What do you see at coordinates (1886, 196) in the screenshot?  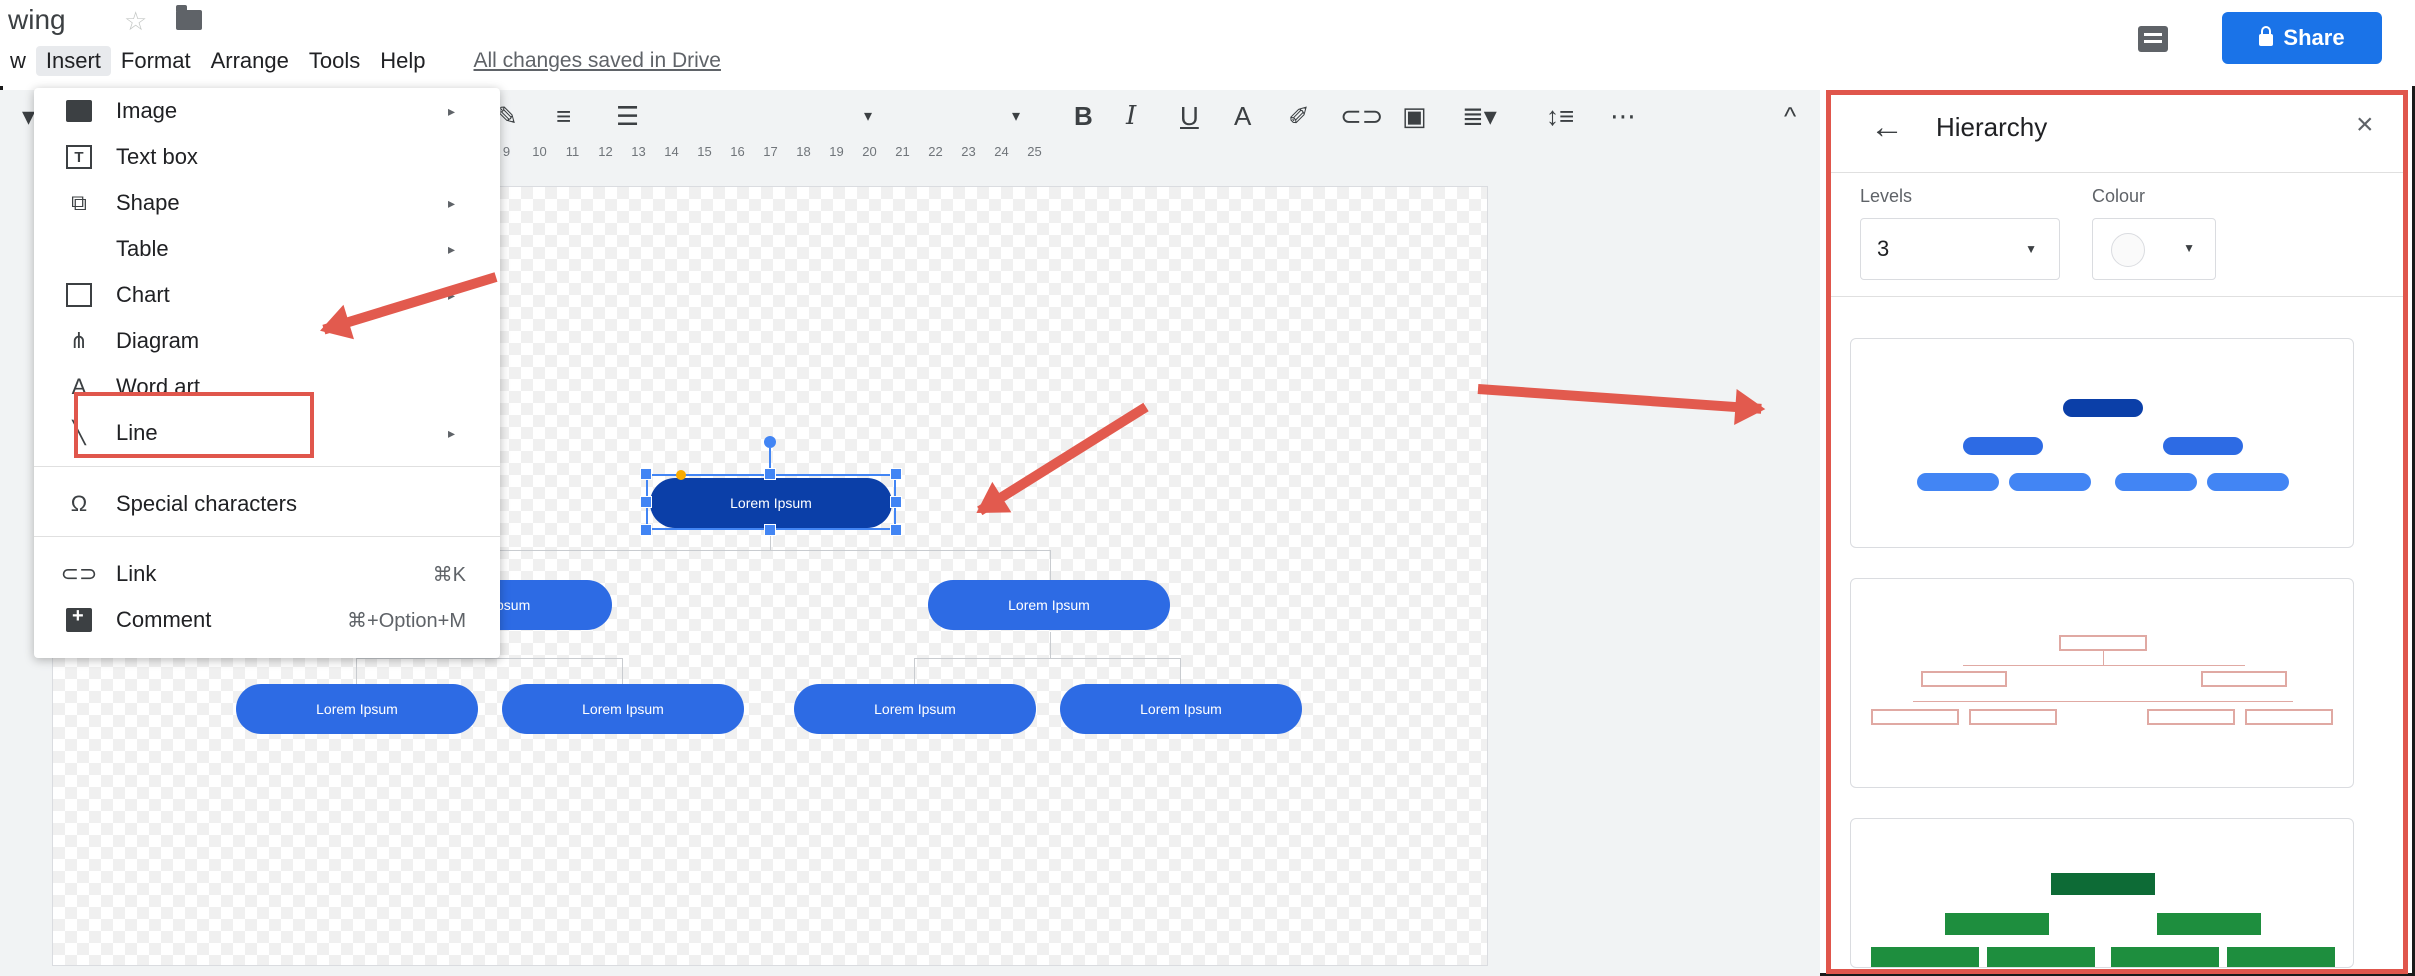 I see `levels-label: Levels` at bounding box center [1886, 196].